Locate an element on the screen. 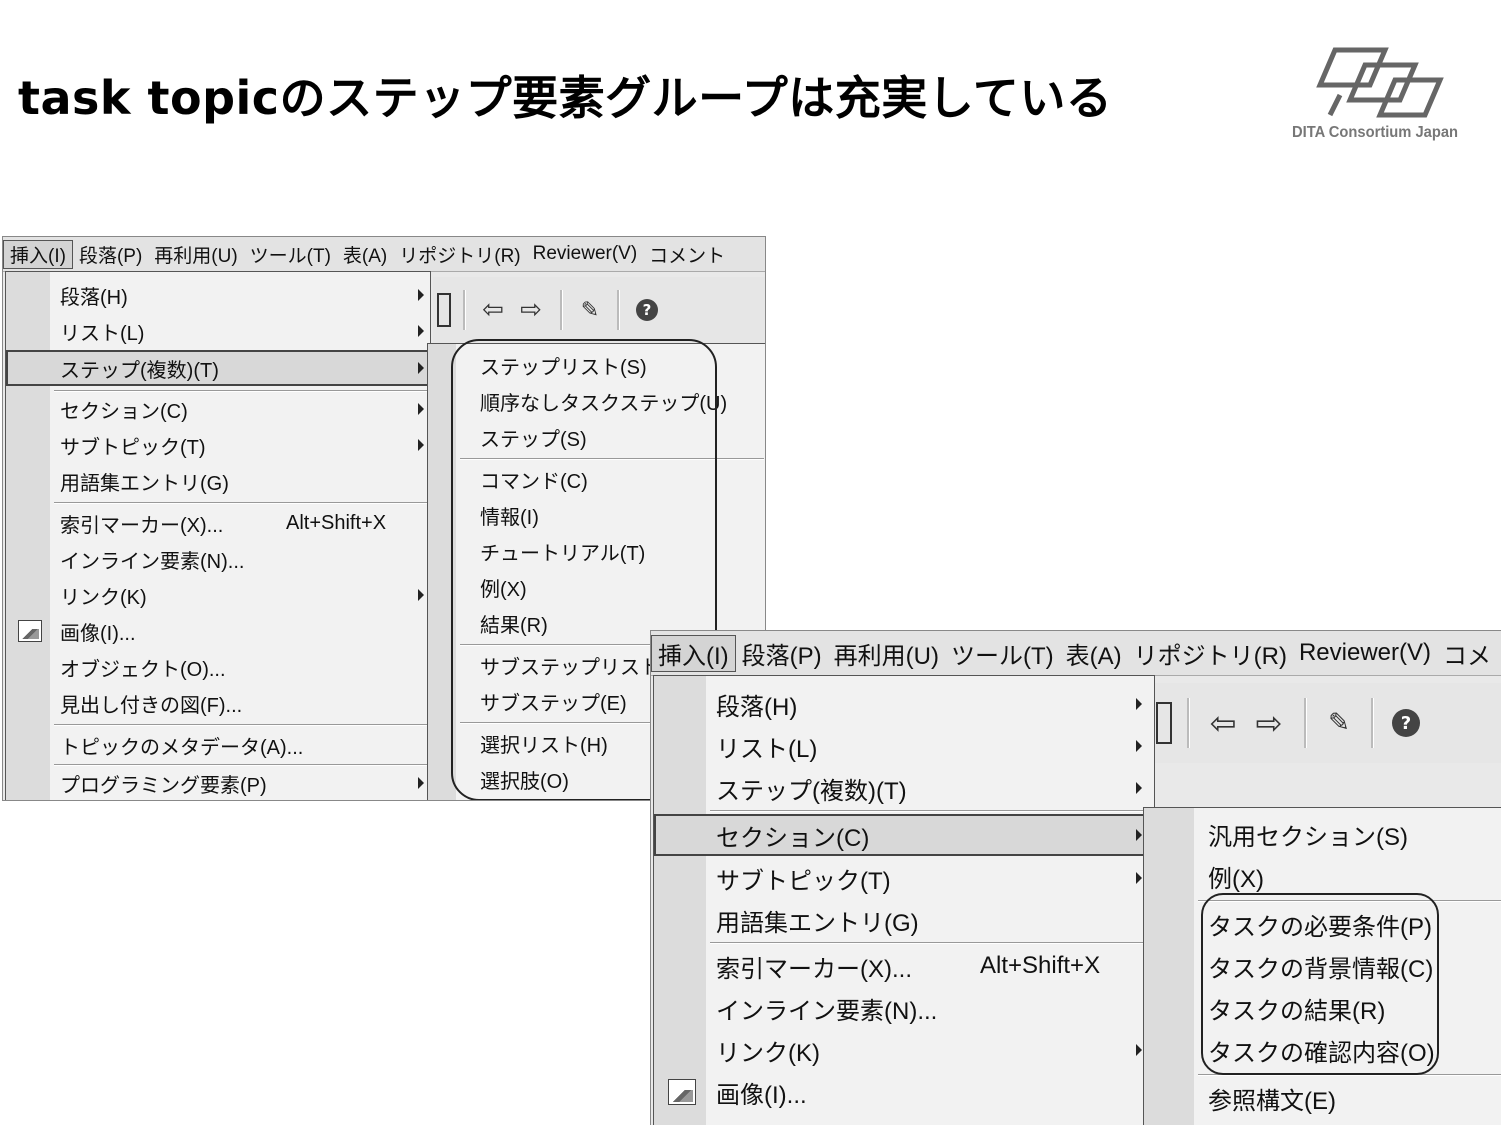 This screenshot has width=1501, height=1126. menu-item-prereq: タスクの必要条件(P) is located at coordinates (1322, 924).